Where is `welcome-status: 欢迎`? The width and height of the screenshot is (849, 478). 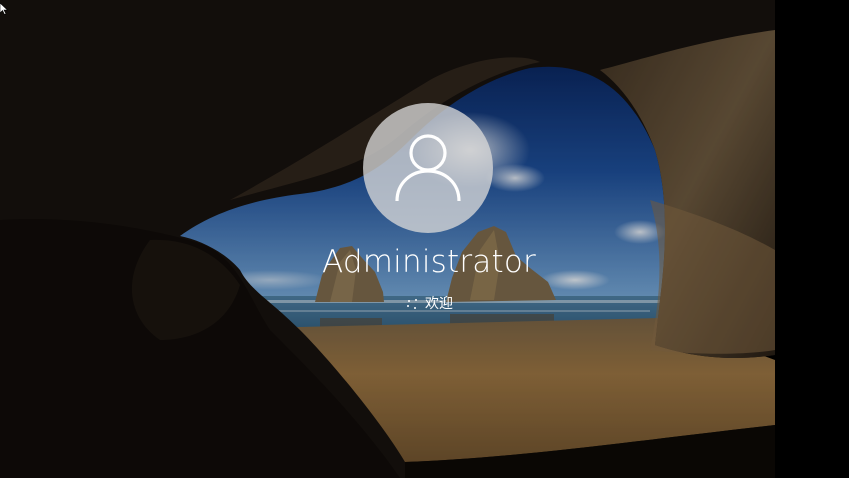
welcome-status: 欢迎 is located at coordinates (429, 304).